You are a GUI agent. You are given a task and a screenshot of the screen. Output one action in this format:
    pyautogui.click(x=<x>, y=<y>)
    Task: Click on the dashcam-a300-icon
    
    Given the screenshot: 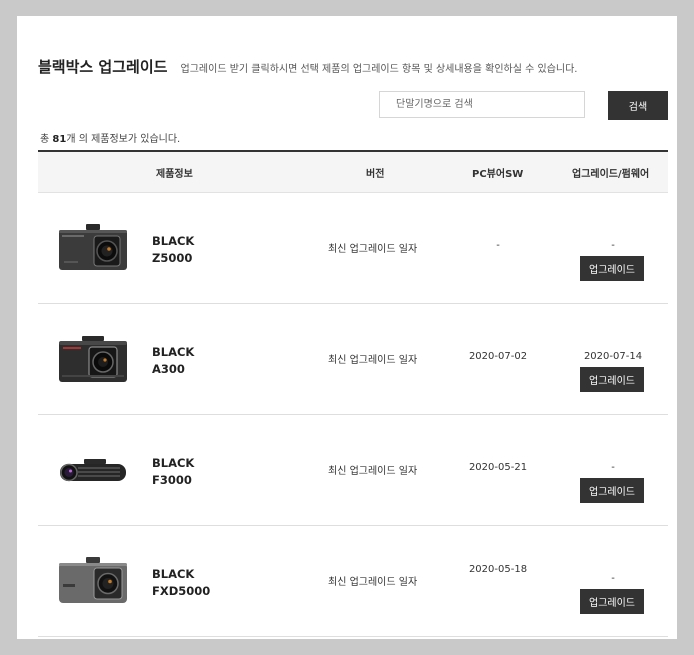 What is the action you would take?
    pyautogui.click(x=93, y=359)
    